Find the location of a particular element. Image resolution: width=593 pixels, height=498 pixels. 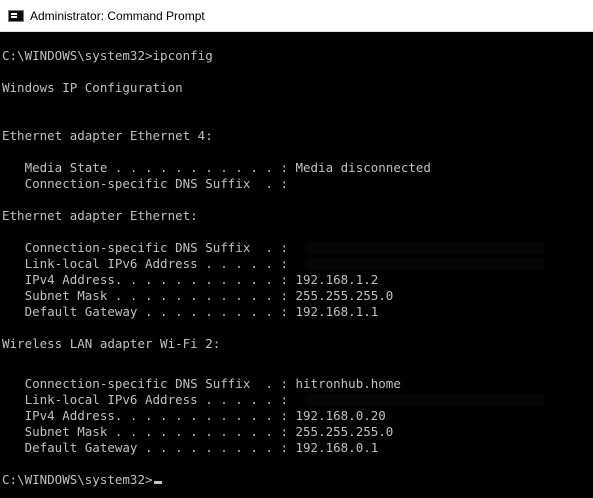

title-bar: Administrator: Command Prompt is located at coordinates (296, 16).